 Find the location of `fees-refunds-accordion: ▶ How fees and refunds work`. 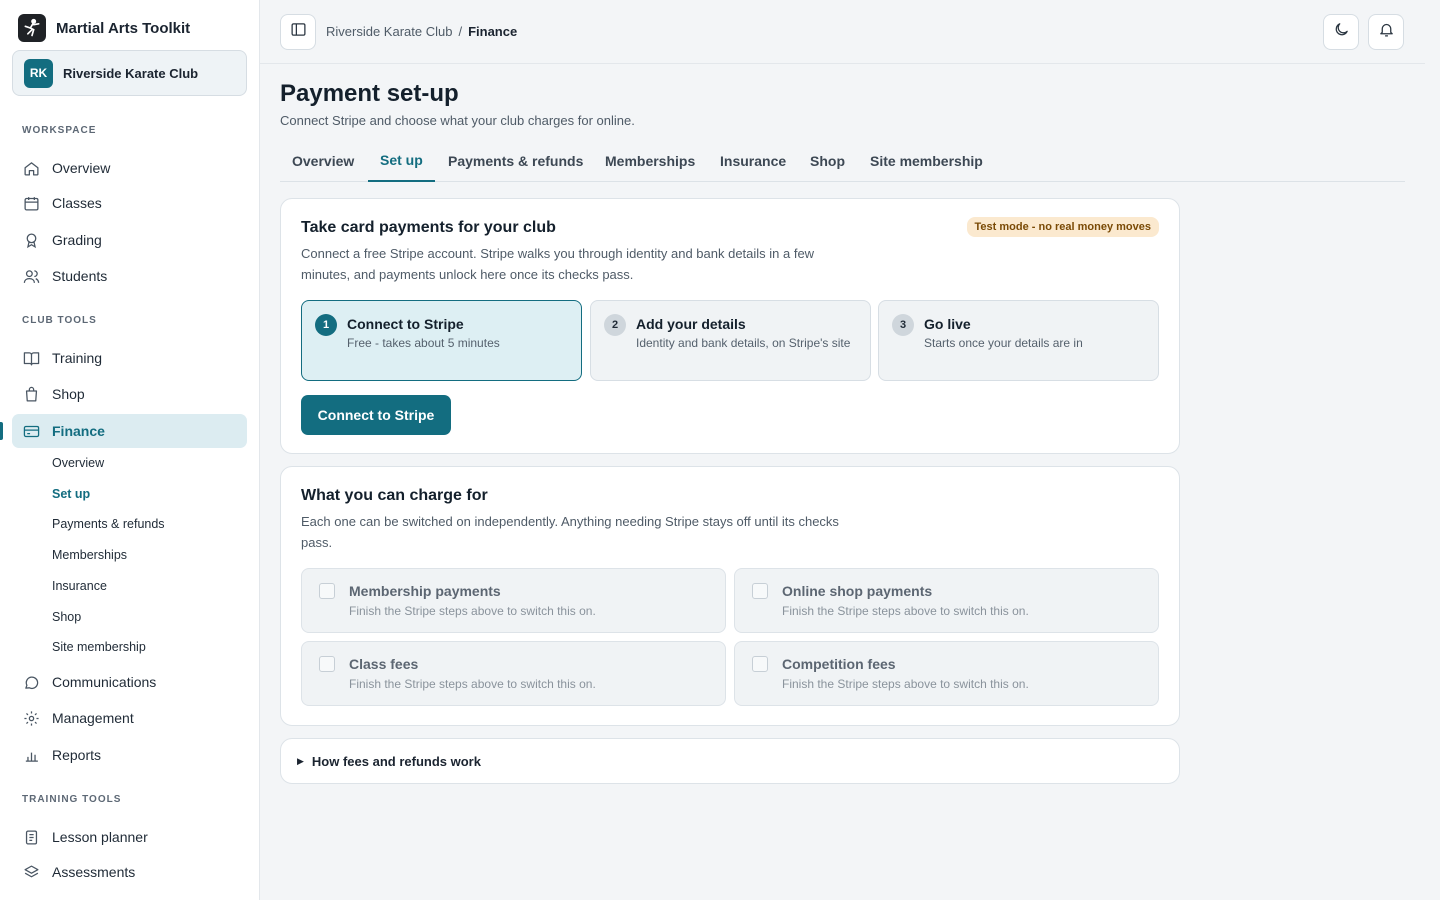

fees-refunds-accordion: ▶ How fees and refunds work is located at coordinates (730, 761).